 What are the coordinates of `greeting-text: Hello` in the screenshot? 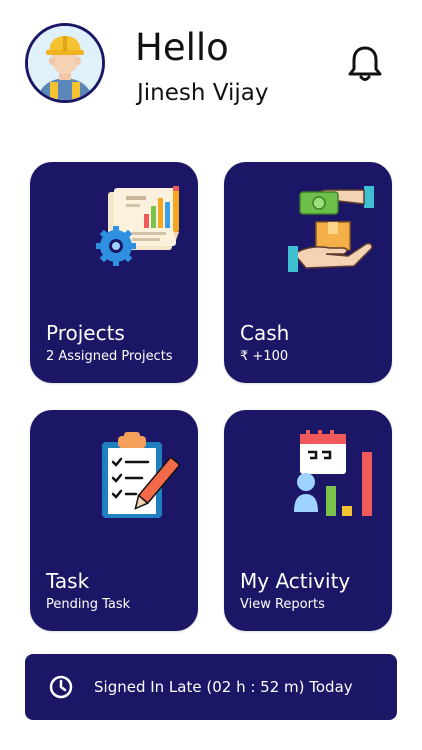 It's located at (182, 47).